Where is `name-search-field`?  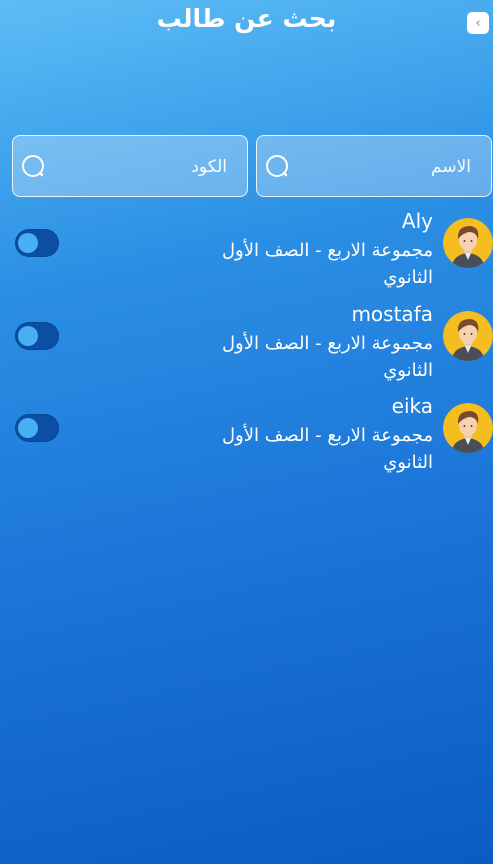
name-search-field is located at coordinates (374, 166).